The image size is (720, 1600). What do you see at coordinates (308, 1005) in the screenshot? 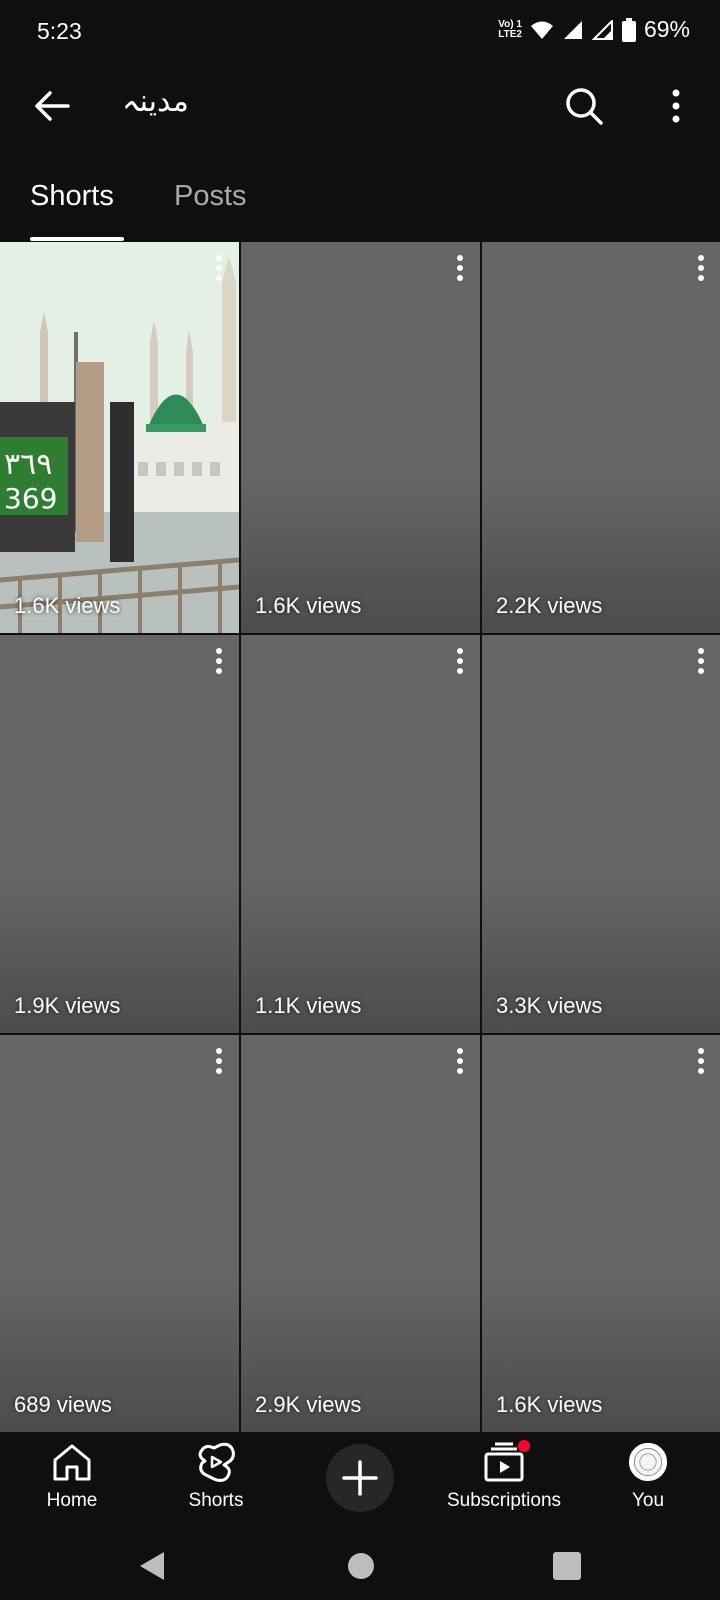
I see `view-count: 1.1K views` at bounding box center [308, 1005].